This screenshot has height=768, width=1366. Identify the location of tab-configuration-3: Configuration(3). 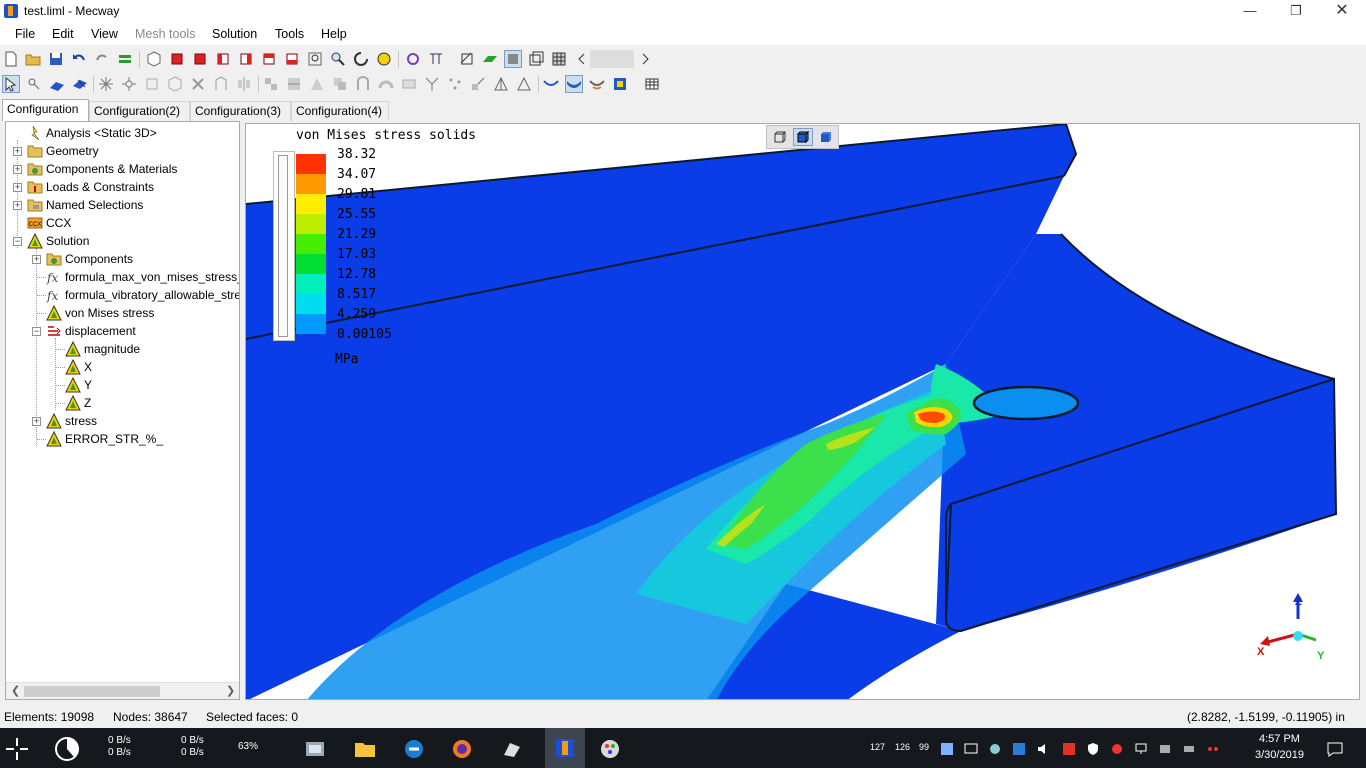
(240, 111).